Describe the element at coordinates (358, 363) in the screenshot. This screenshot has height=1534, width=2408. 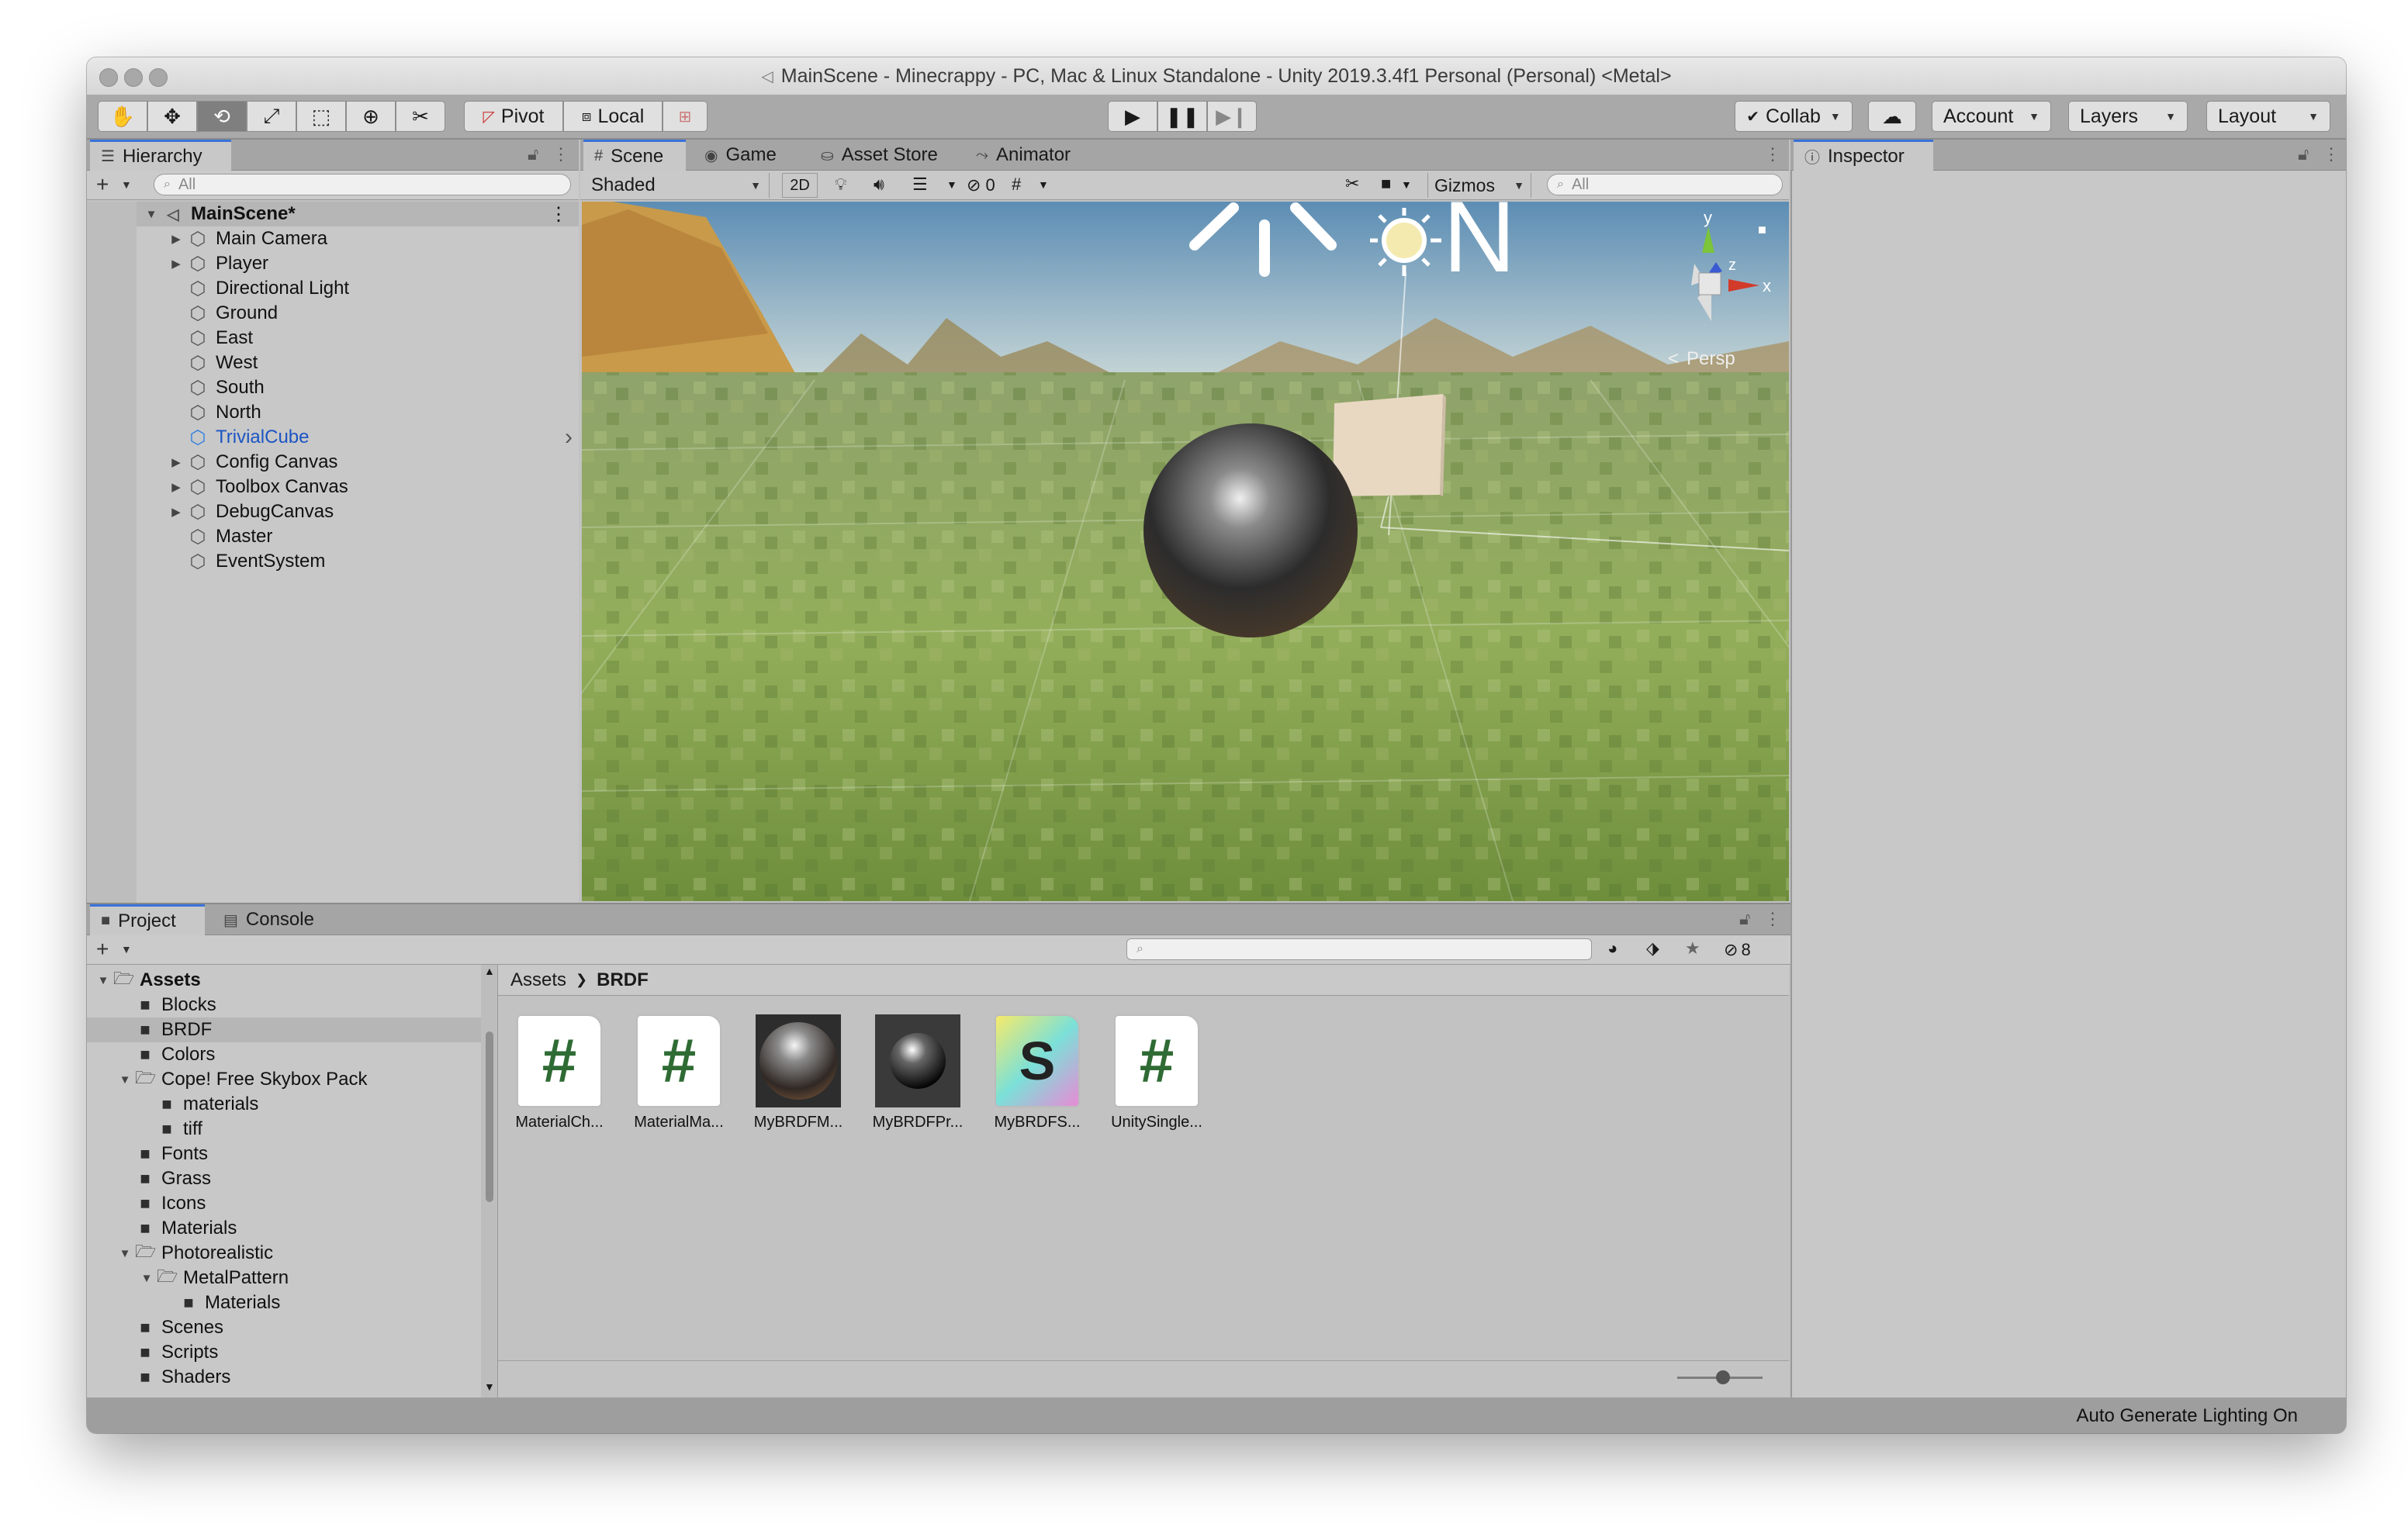
I see `hierarchy-item: ⬡ West` at that location.